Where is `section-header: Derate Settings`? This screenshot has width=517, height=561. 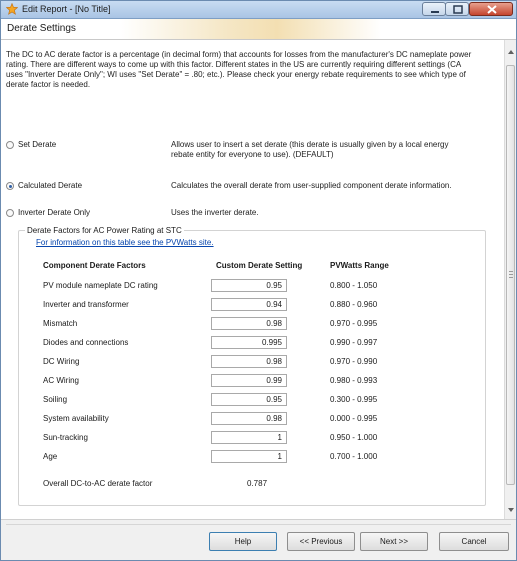 section-header: Derate Settings is located at coordinates (258, 29).